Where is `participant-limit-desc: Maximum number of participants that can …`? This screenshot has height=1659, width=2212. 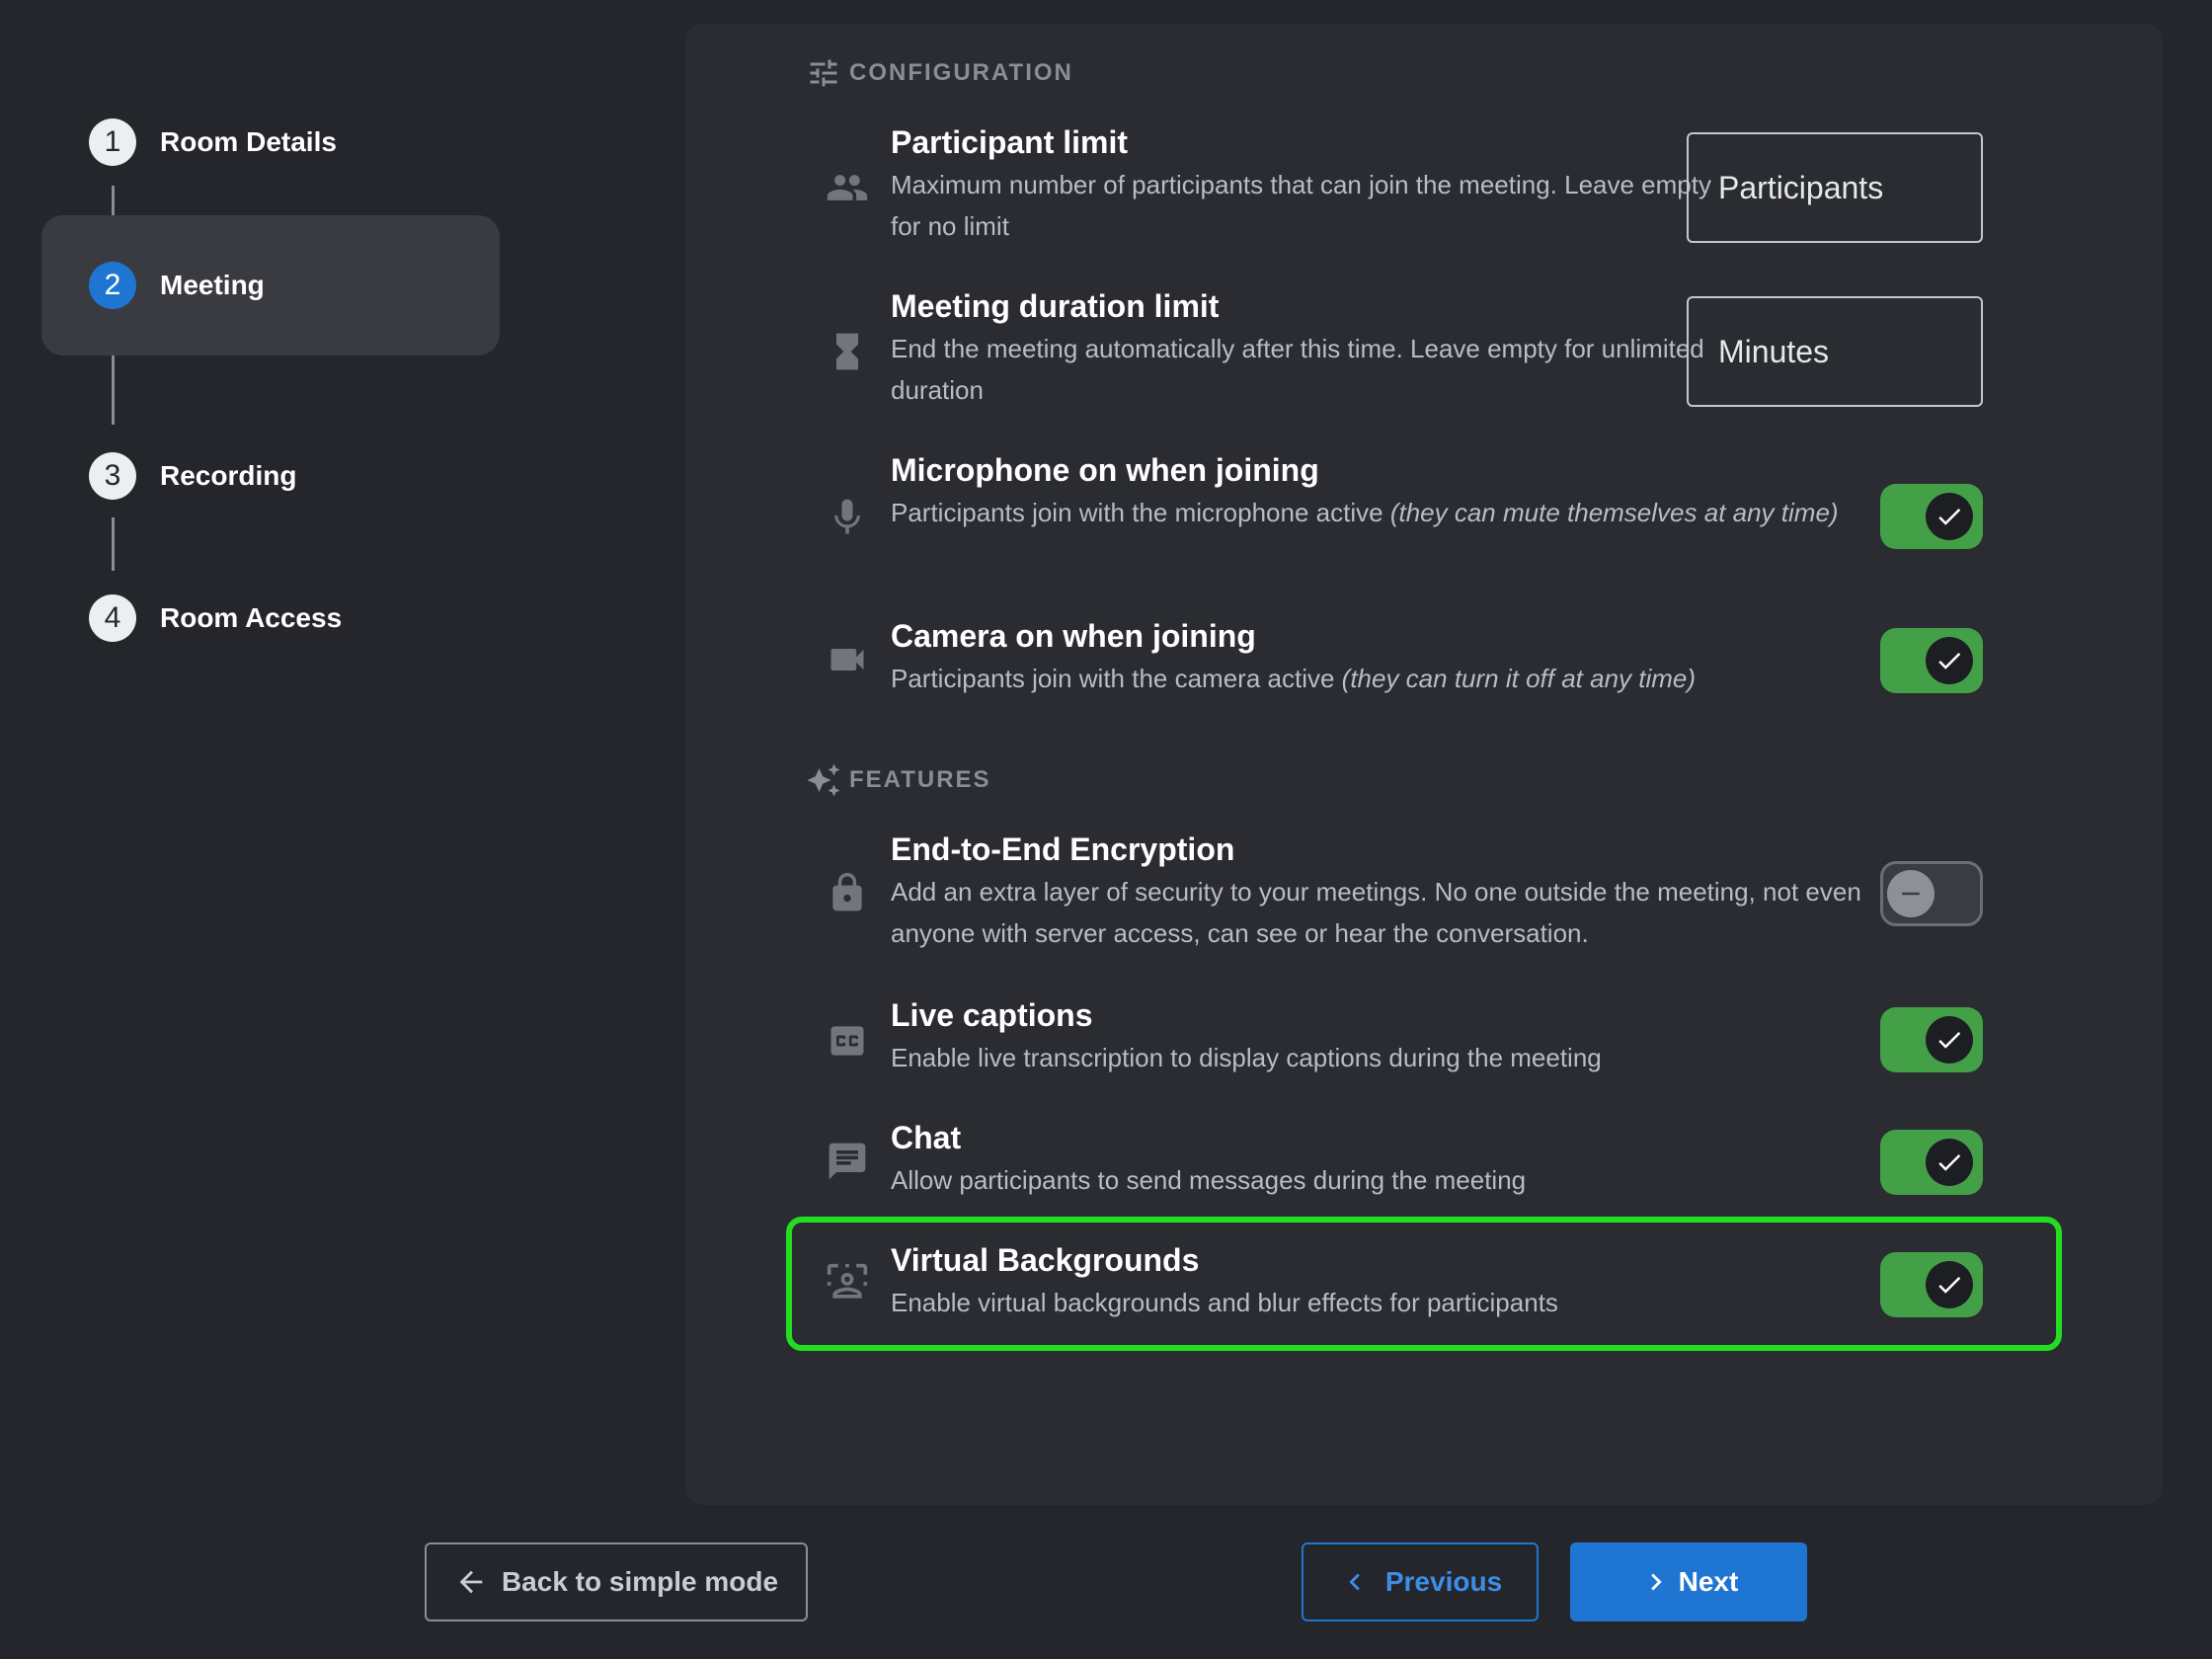
participant-limit-desc: Maximum number of participants that can … is located at coordinates (1301, 206).